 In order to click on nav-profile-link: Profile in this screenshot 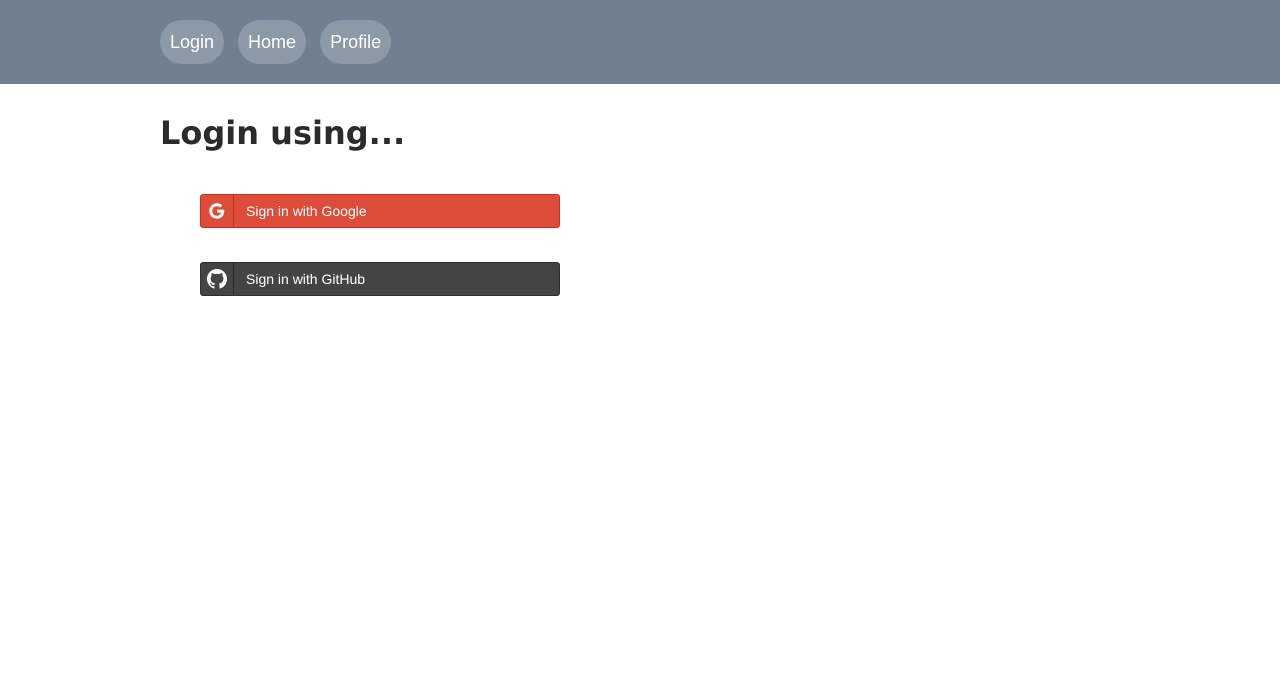, I will do `click(356, 42)`.